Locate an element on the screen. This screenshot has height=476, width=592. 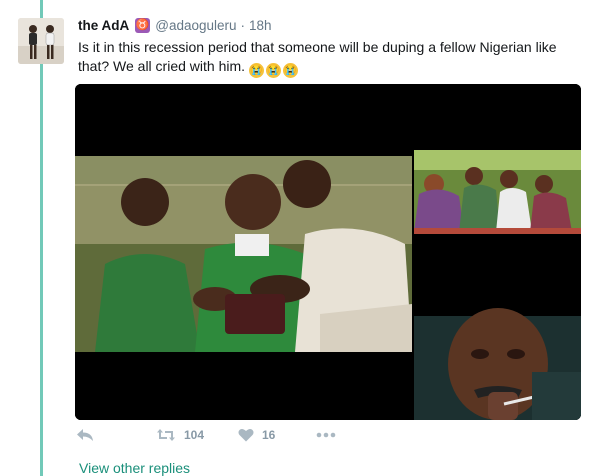
thread-connector-line is located at coordinates (41, 238).